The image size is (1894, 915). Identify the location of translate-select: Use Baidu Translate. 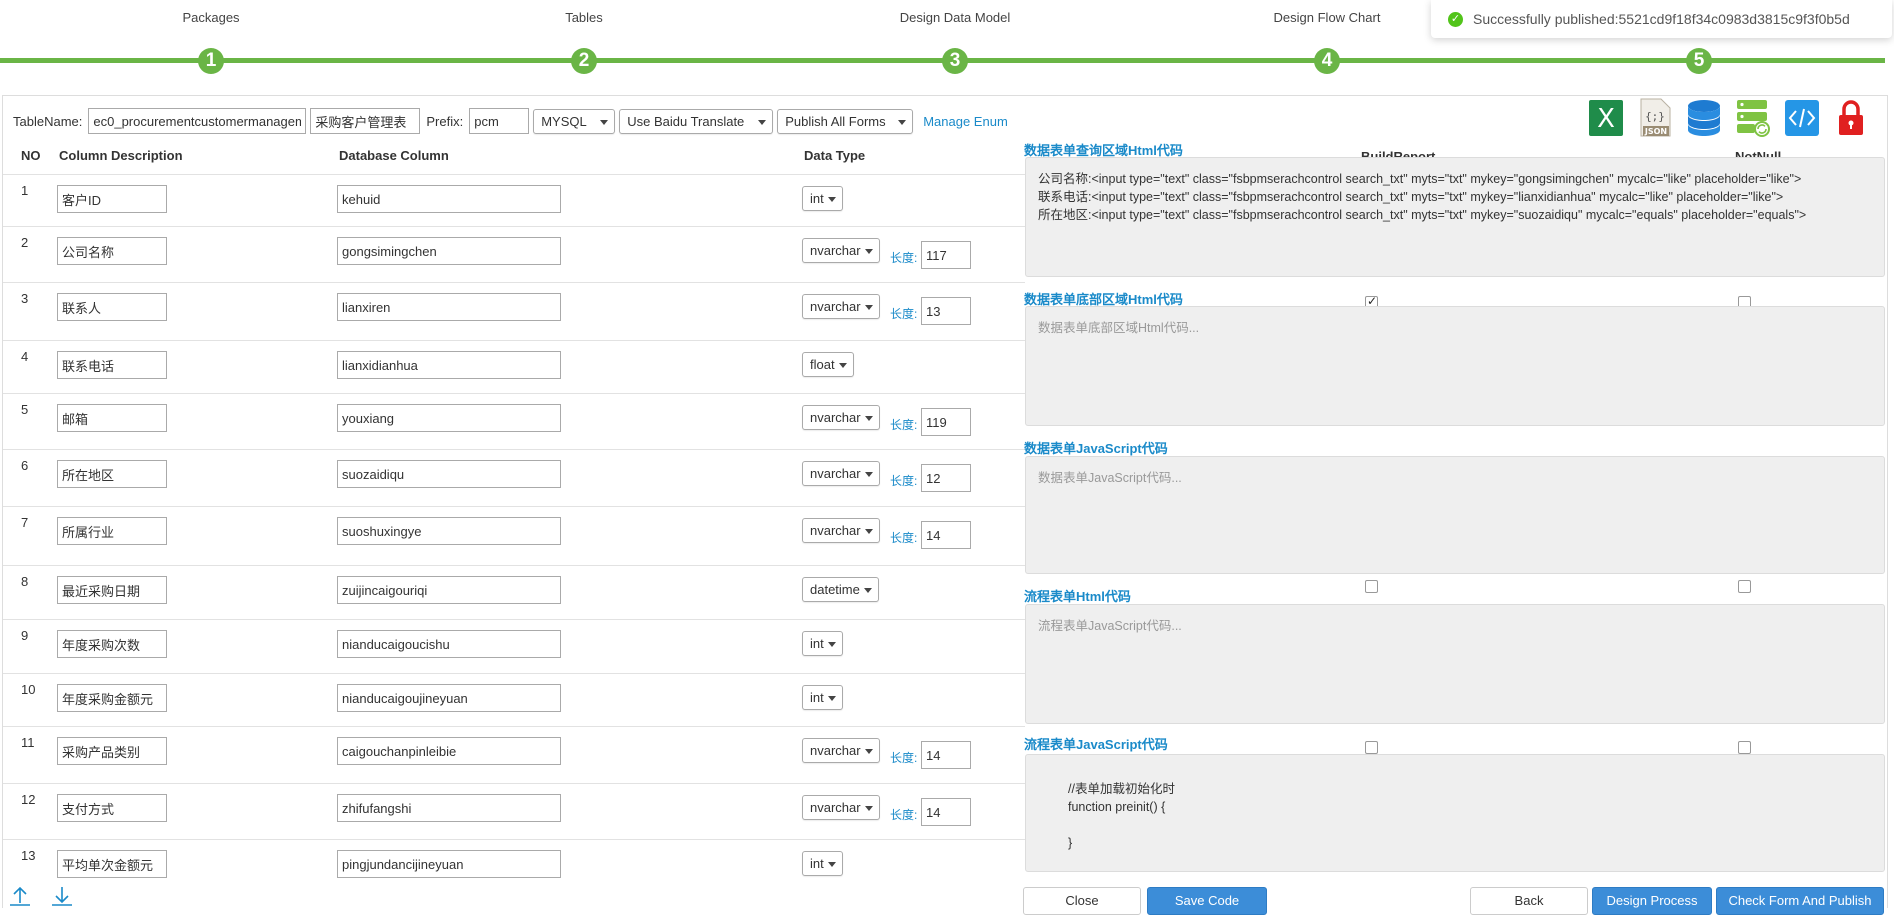
(696, 121).